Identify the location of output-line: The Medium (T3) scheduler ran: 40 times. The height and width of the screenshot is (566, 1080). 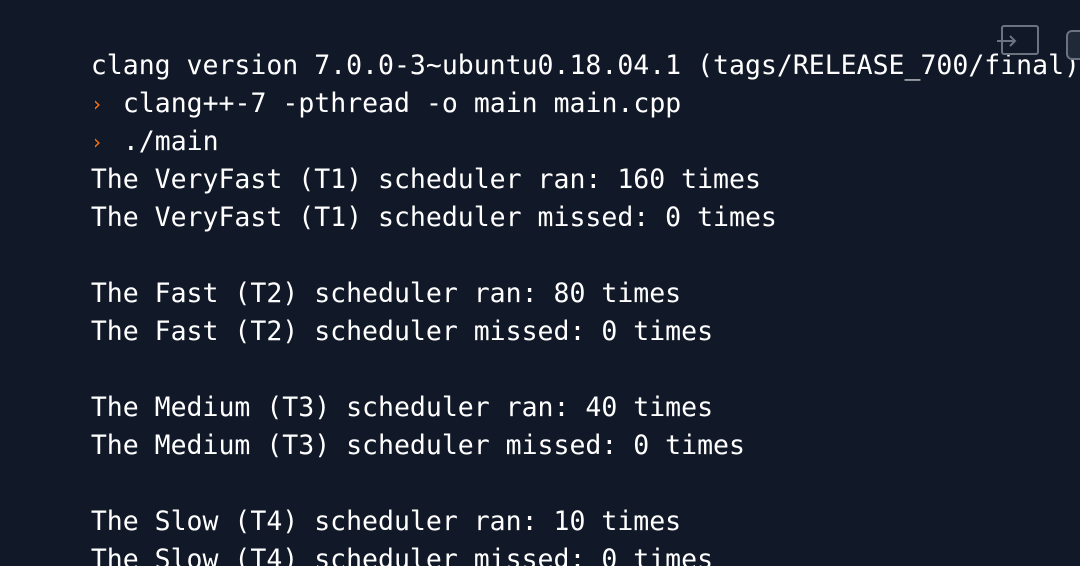
(553, 387).